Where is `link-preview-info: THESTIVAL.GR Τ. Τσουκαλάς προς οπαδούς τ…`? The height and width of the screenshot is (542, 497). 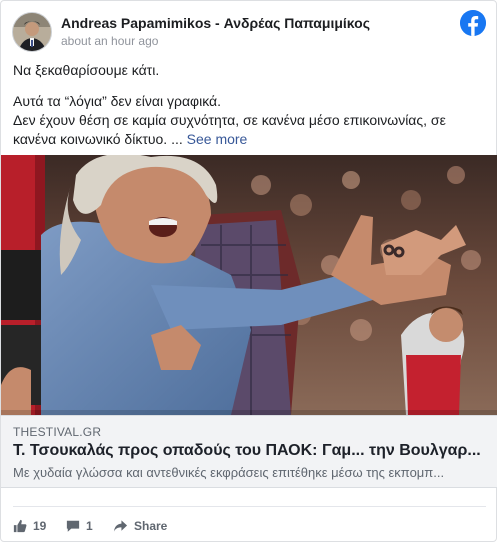 link-preview-info: THESTIVAL.GR Τ. Τσουκαλάς προς οπαδούς τ… is located at coordinates (249, 451).